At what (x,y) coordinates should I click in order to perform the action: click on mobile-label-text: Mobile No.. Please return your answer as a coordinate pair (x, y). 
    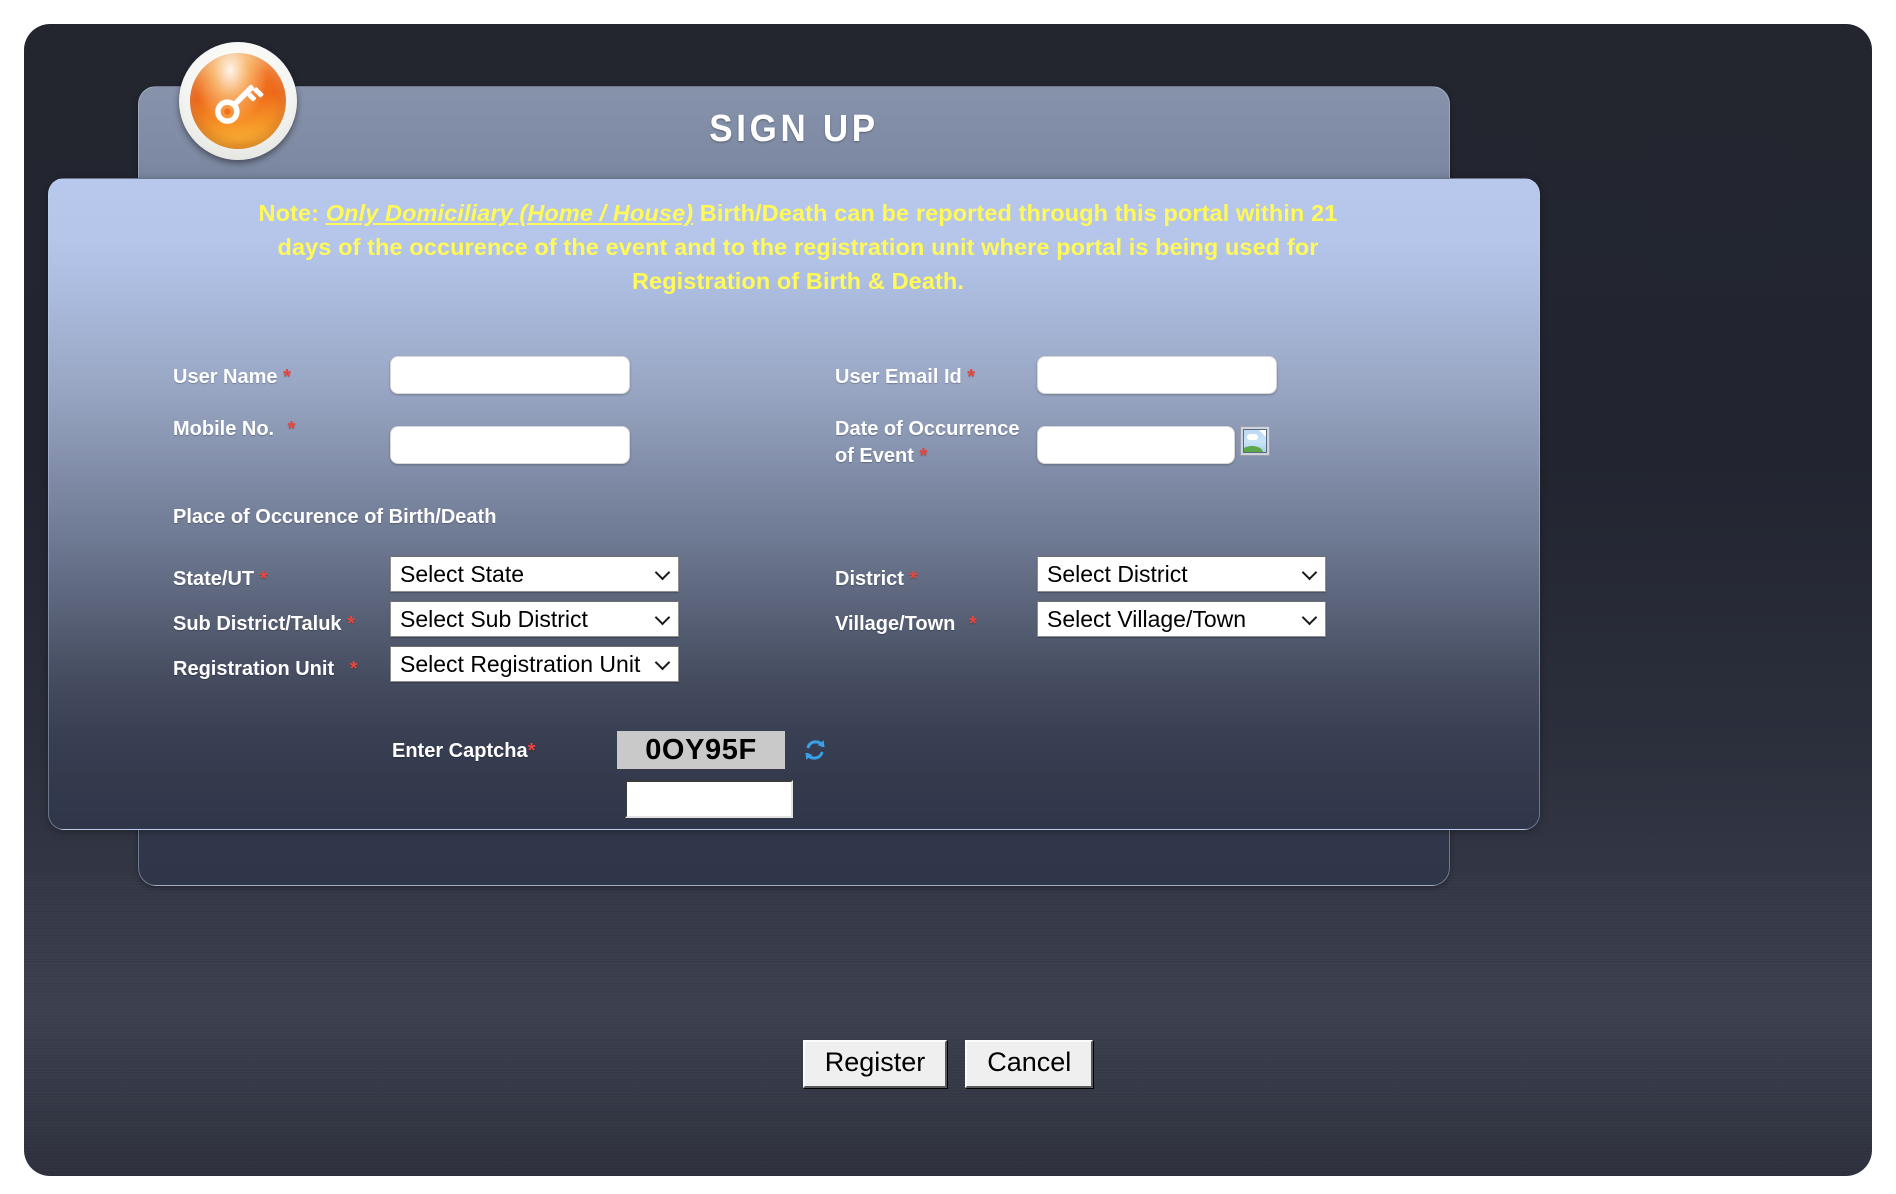
    Looking at the image, I should click on (224, 429).